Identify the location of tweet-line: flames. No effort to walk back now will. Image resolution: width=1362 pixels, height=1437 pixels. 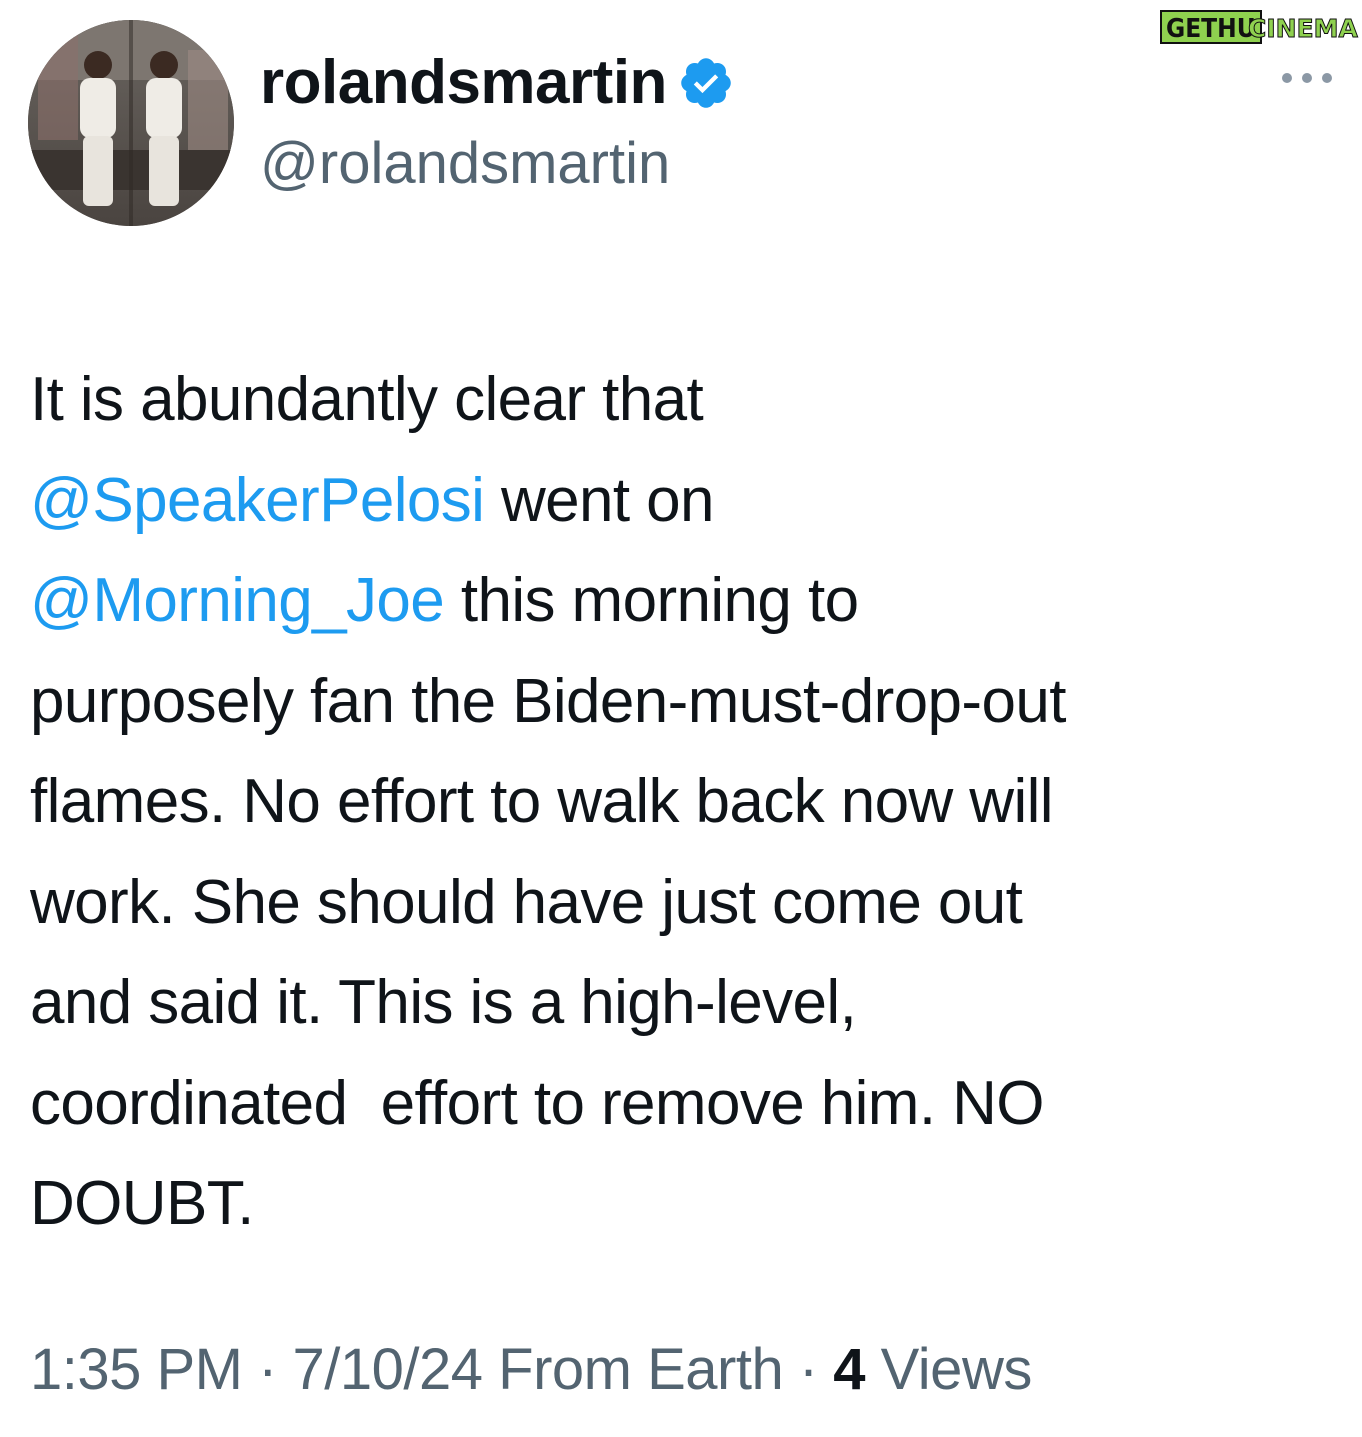
(685, 802).